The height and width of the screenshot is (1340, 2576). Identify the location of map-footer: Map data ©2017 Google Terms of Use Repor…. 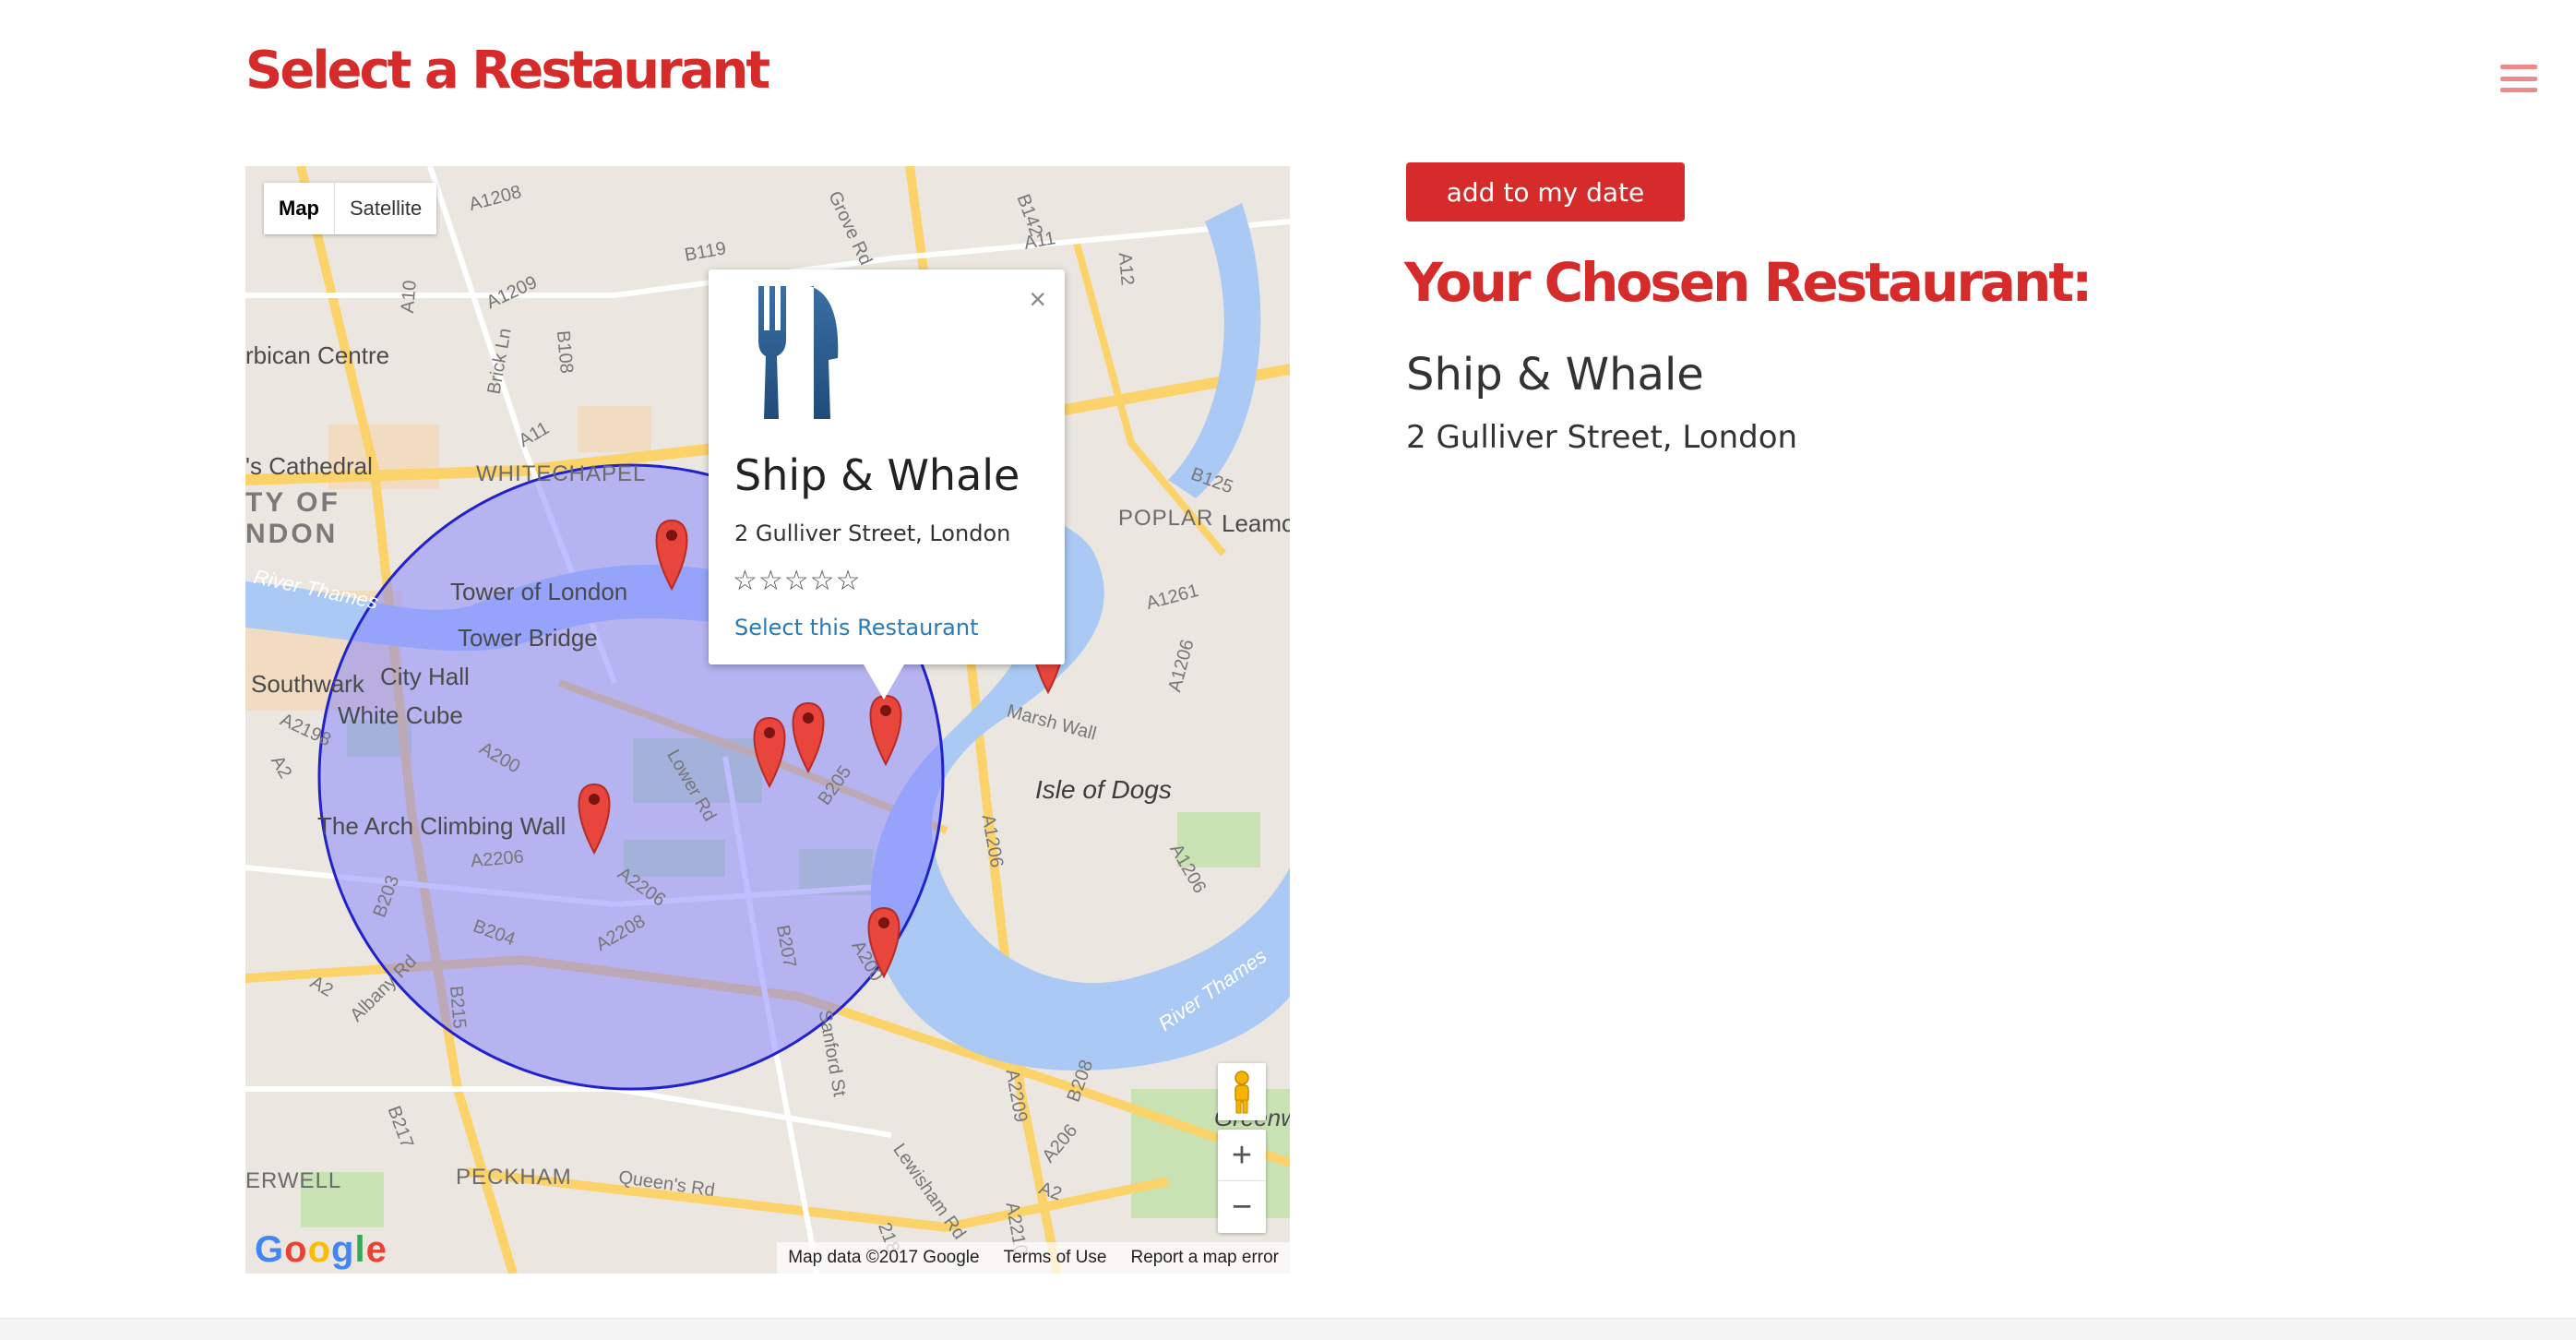
(1033, 1258).